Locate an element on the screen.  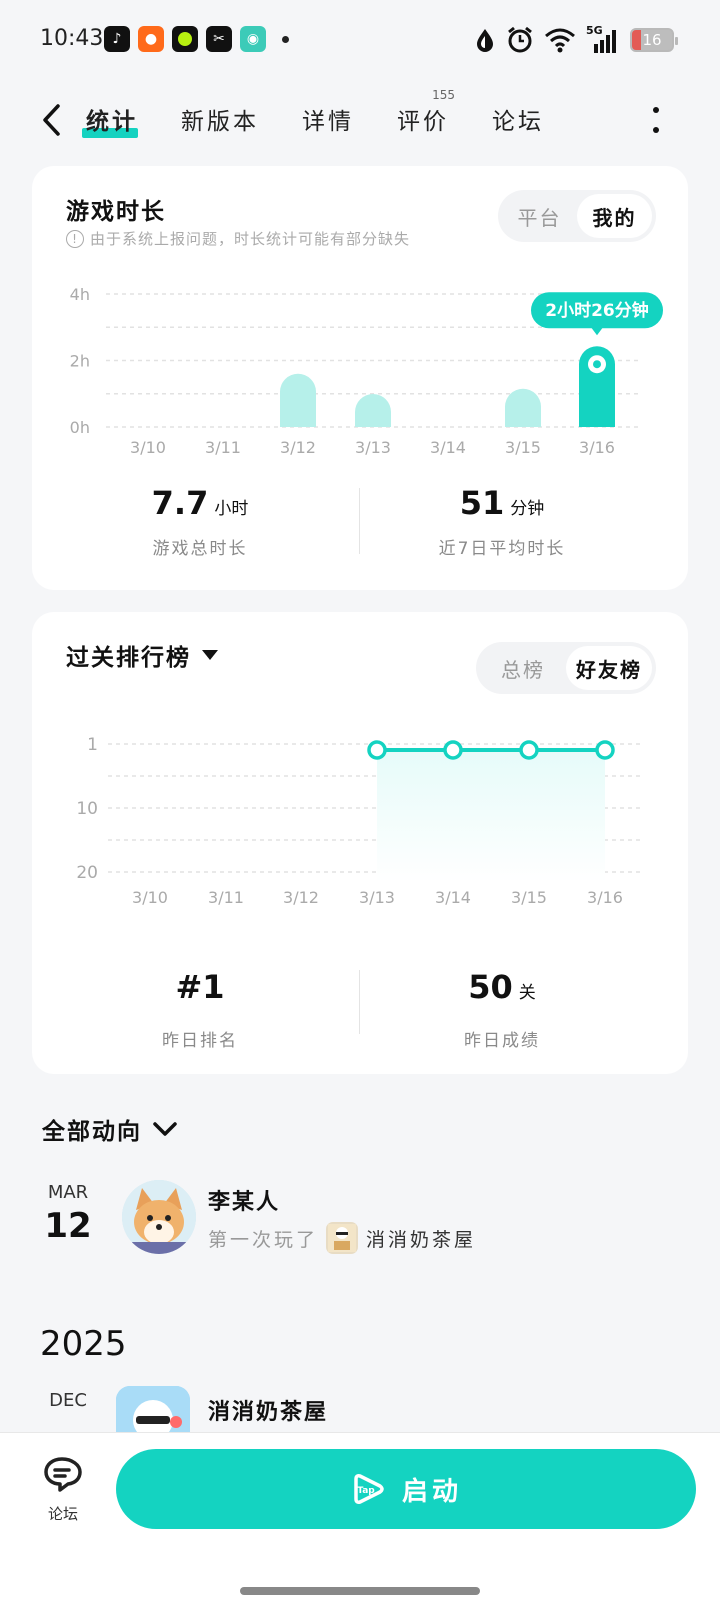
tab-forum: 论坛 is located at coordinates (518, 119).